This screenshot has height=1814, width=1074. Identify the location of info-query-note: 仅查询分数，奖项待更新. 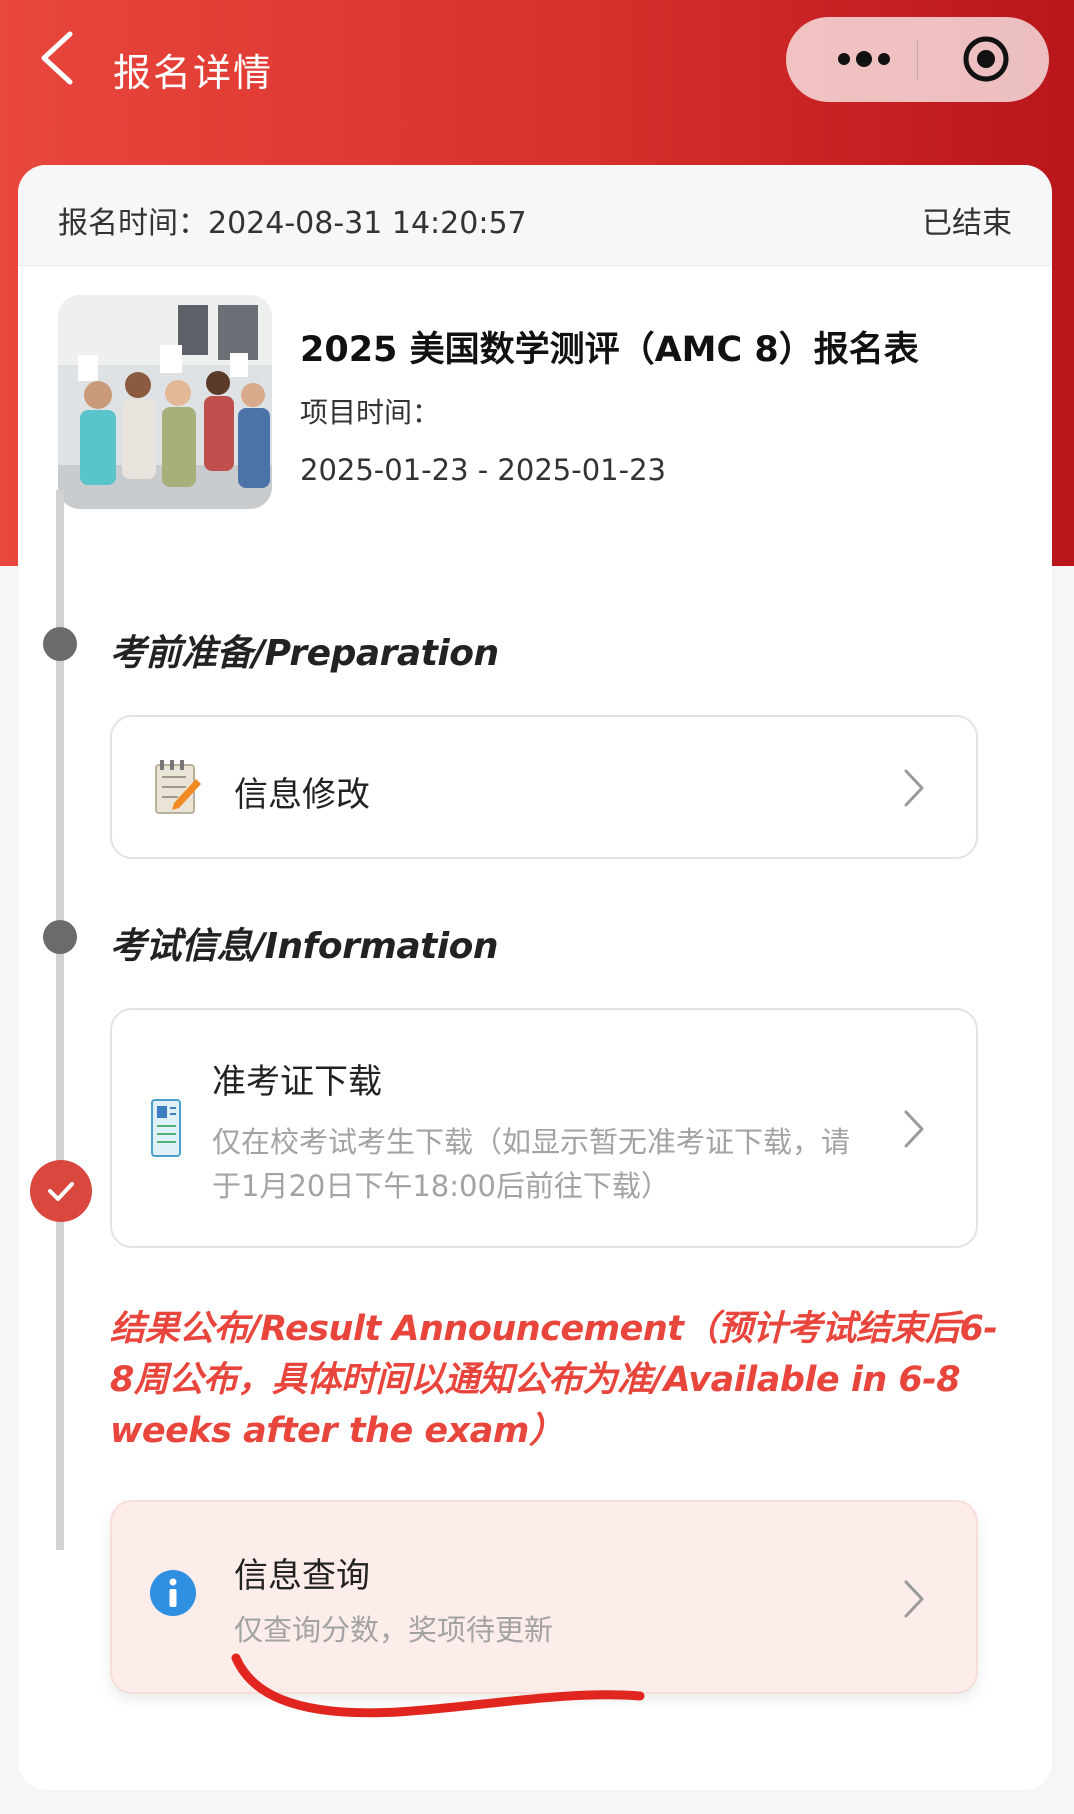
(394, 1630).